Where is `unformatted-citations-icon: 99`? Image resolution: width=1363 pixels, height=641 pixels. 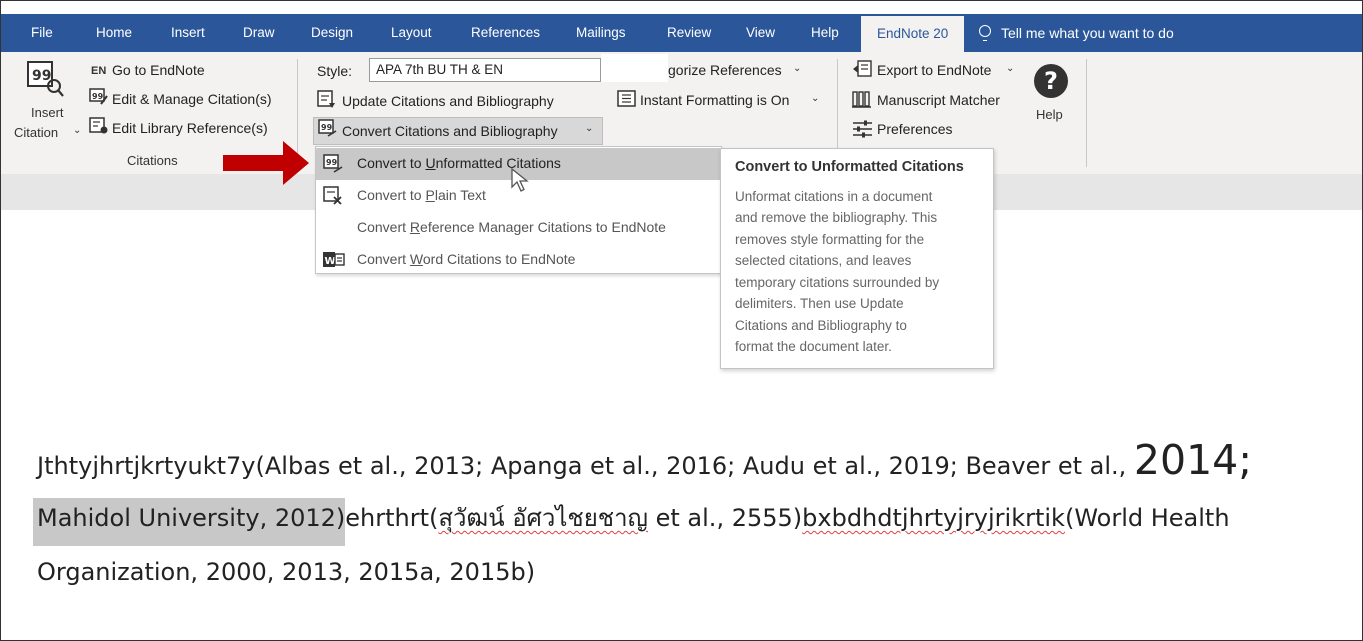 unformatted-citations-icon: 99 is located at coordinates (333, 163).